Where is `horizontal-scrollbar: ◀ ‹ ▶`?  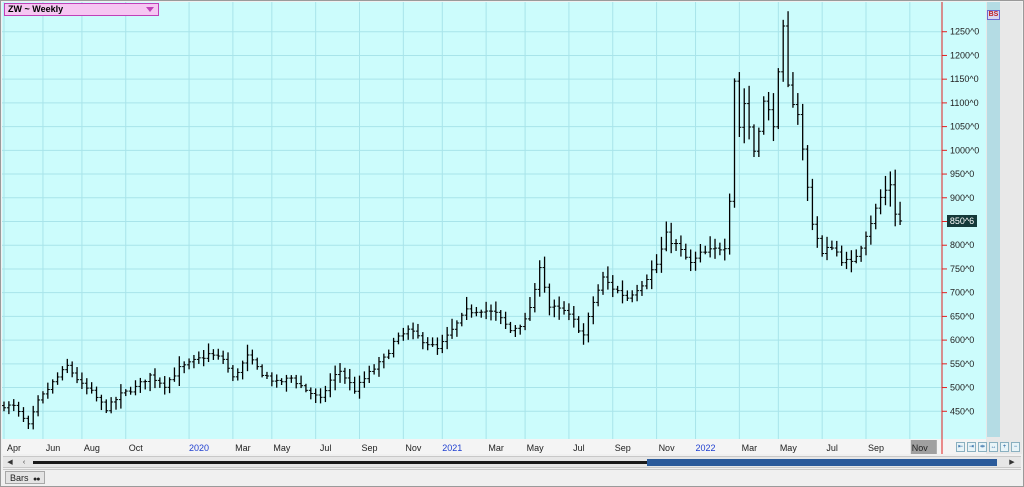 horizontal-scrollbar: ◀ ‹ ▶ is located at coordinates (512, 462).